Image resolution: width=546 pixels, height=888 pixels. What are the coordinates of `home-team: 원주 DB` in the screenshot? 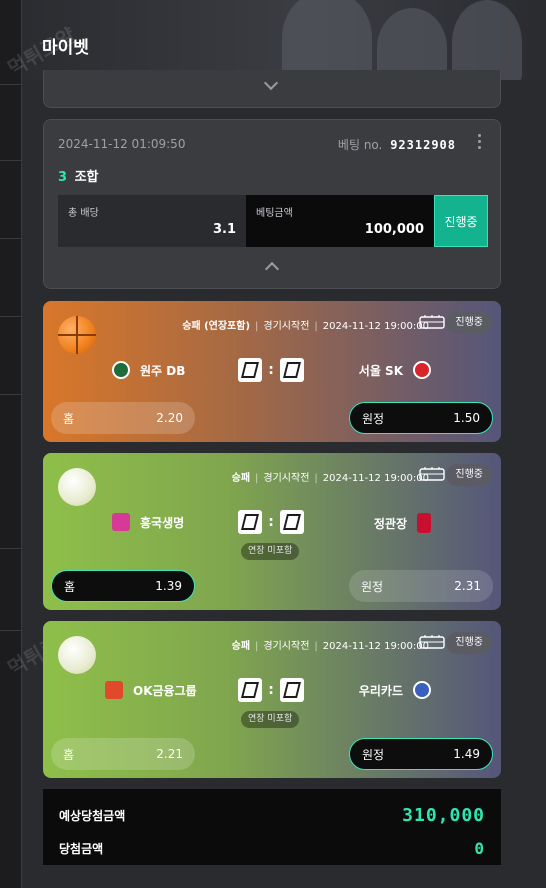 It's located at (143, 370).